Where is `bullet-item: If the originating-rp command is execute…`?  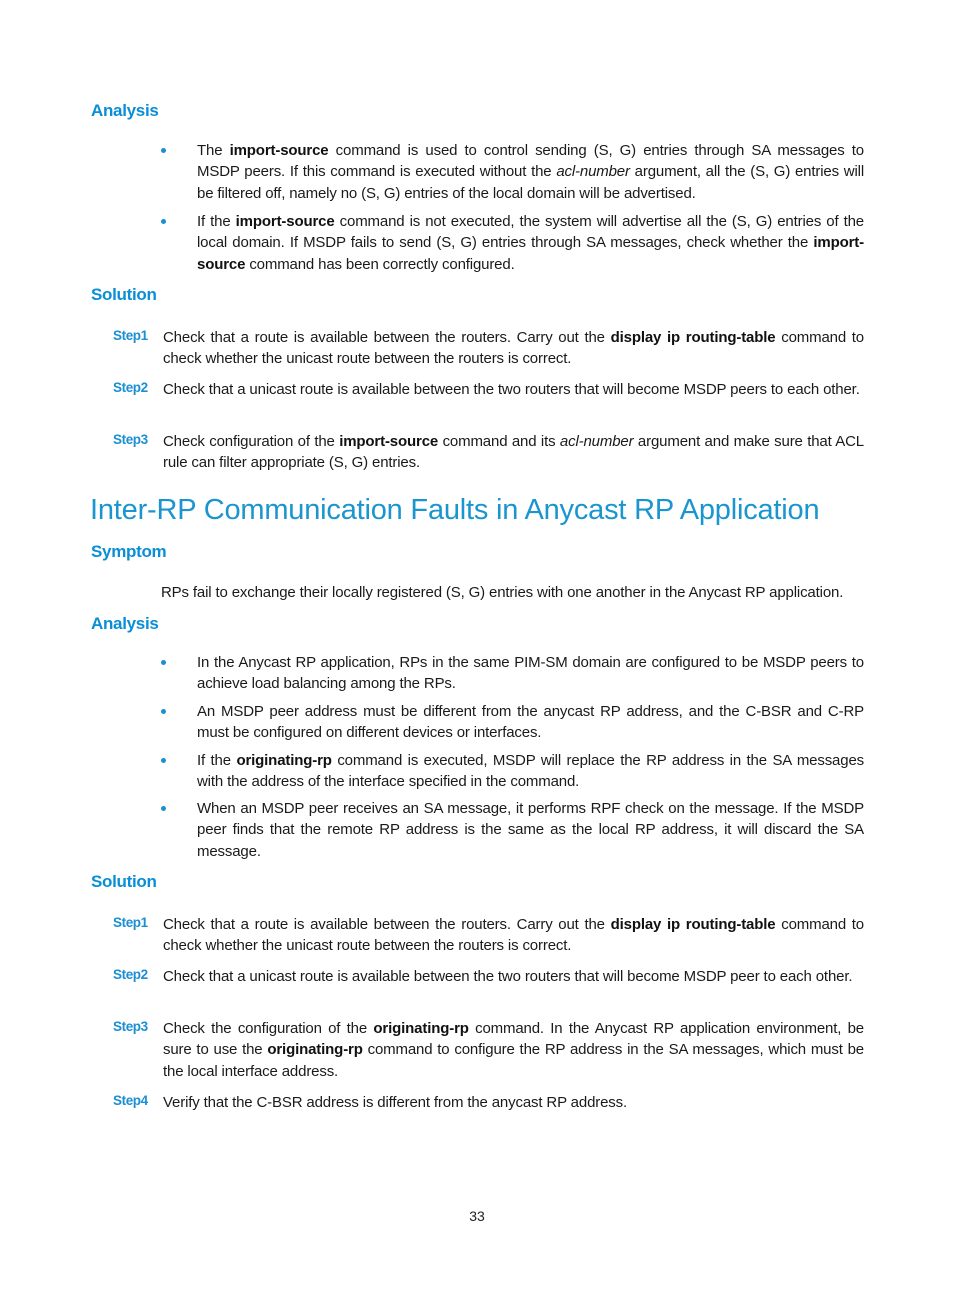 bullet-item: If the originating-rp command is execute… is located at coordinates (512, 771).